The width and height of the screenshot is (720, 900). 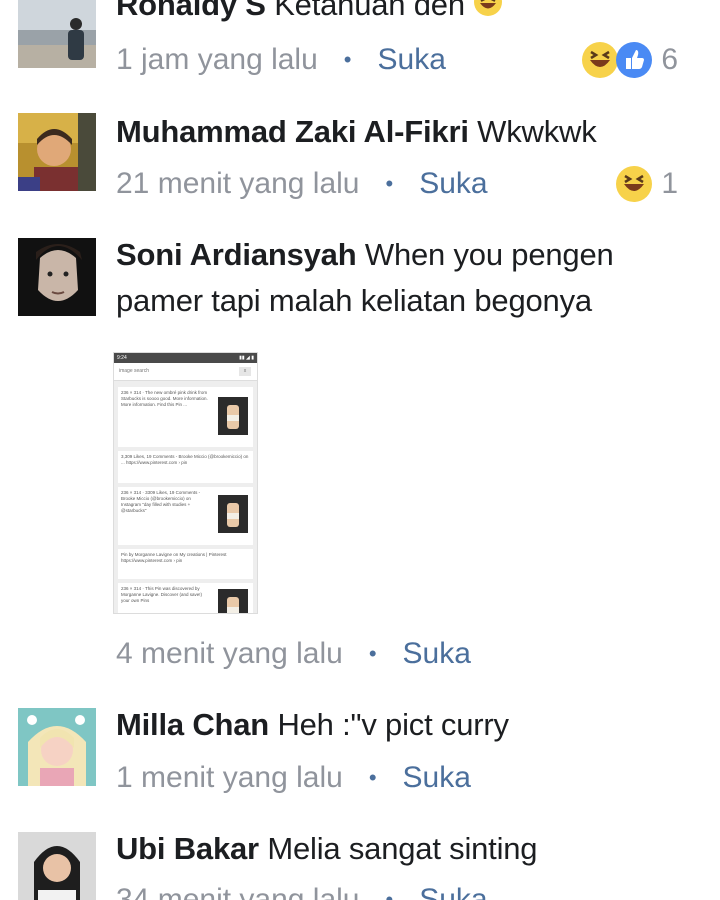 I want to click on comment-time: 4 menit yang lalu, so click(x=229, y=653).